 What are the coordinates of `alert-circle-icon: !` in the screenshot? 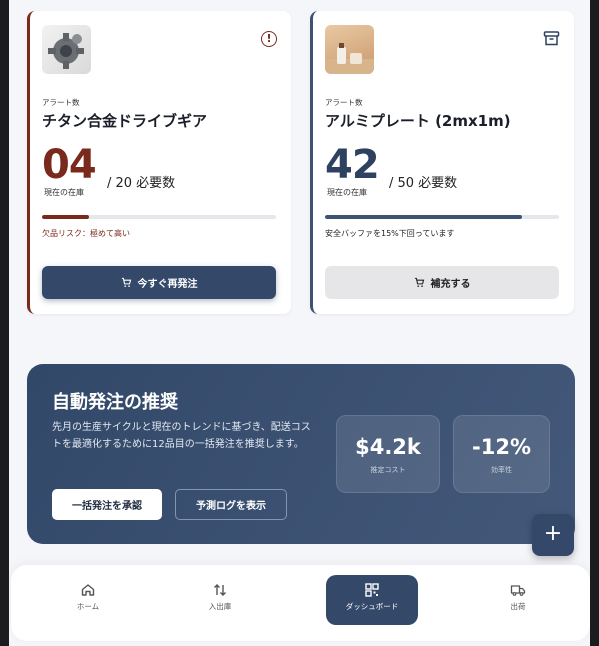 It's located at (269, 39).